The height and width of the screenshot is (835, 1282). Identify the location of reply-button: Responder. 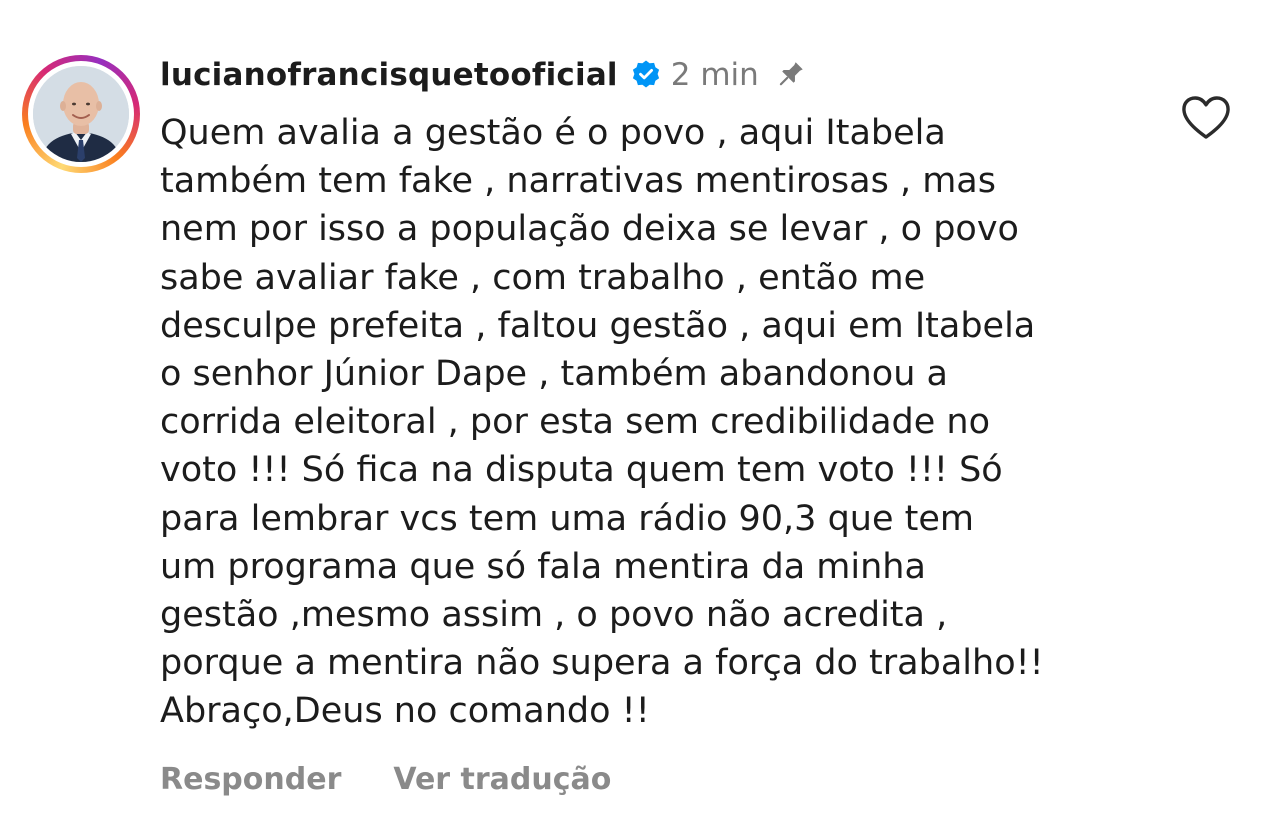
(250, 779).